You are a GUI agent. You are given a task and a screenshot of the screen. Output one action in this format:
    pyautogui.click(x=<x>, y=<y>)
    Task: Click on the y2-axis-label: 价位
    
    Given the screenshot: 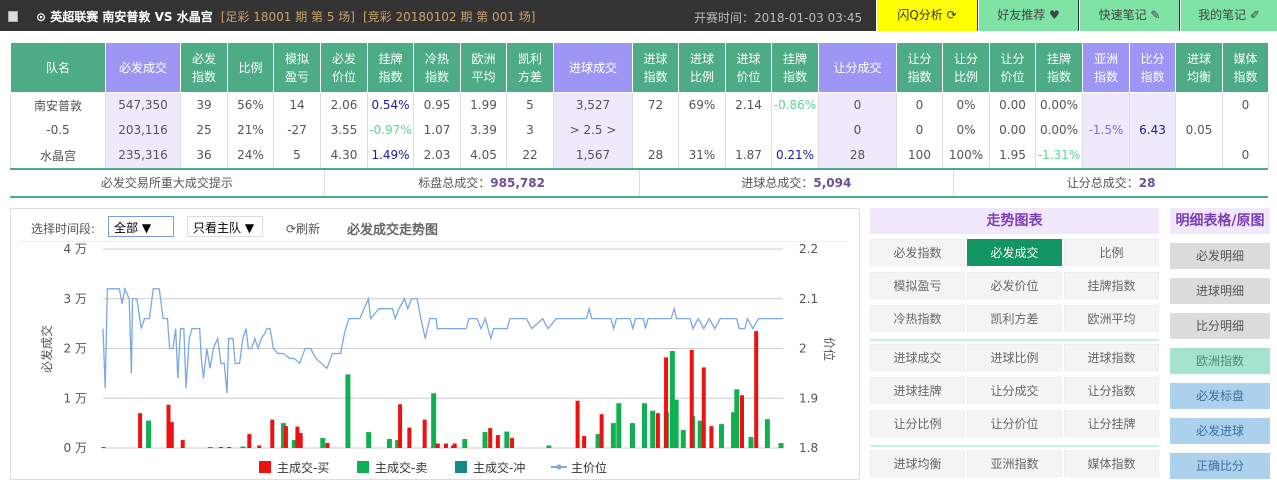 What is the action you would take?
    pyautogui.click(x=829, y=349)
    